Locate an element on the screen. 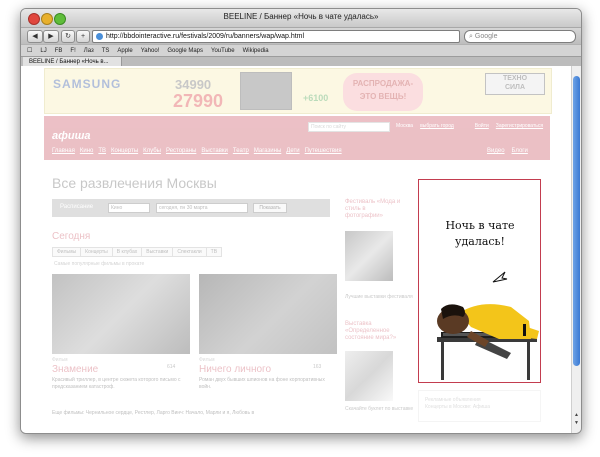  nav-item: Магазины is located at coordinates (267, 151).